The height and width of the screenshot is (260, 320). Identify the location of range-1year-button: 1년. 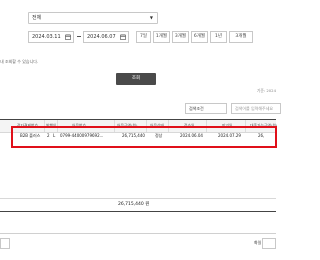
(218, 37).